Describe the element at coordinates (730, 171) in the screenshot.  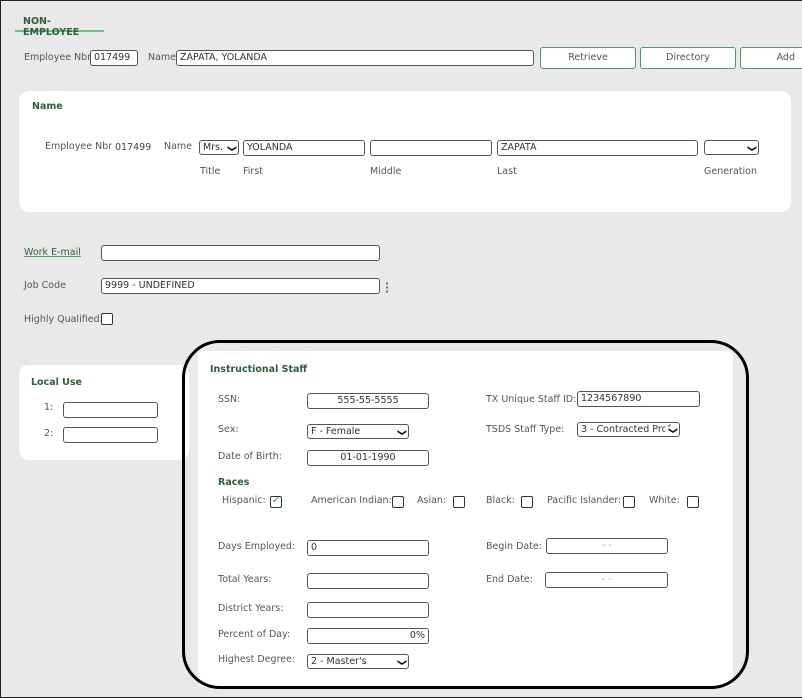
I see `generation-sublabel: Generation` at that location.